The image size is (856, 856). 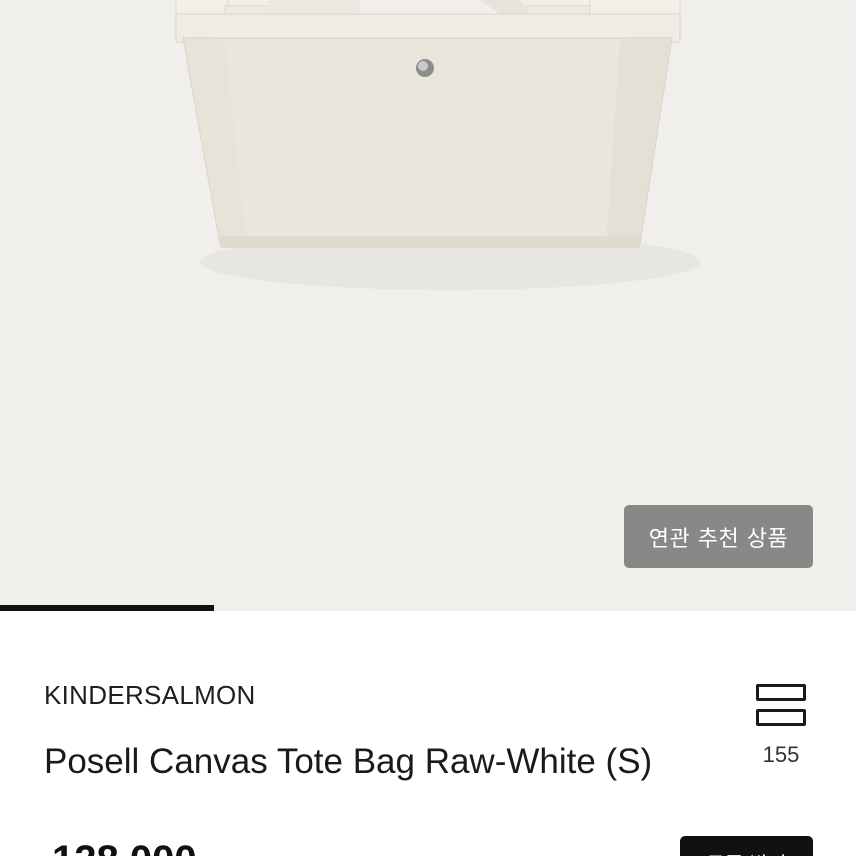 What do you see at coordinates (781, 754) in the screenshot?
I see `like-count: 155` at bounding box center [781, 754].